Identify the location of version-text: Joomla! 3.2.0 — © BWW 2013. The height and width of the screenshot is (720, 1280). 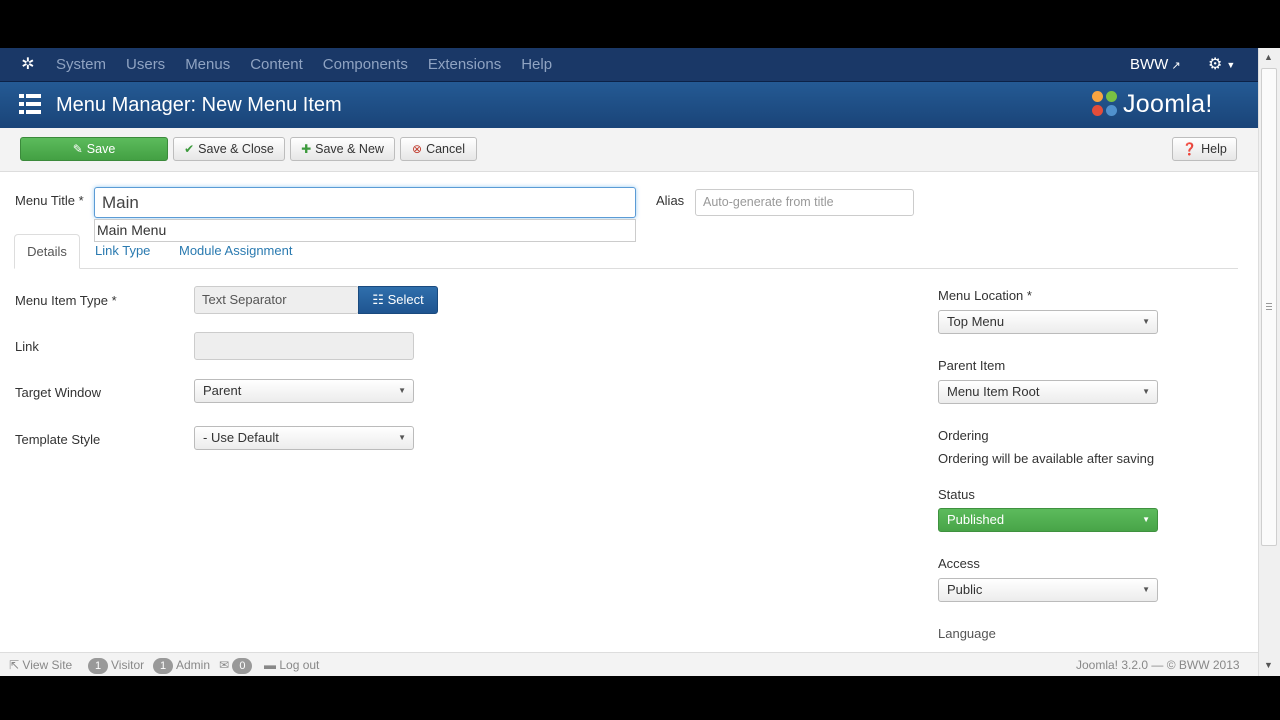
(1158, 665).